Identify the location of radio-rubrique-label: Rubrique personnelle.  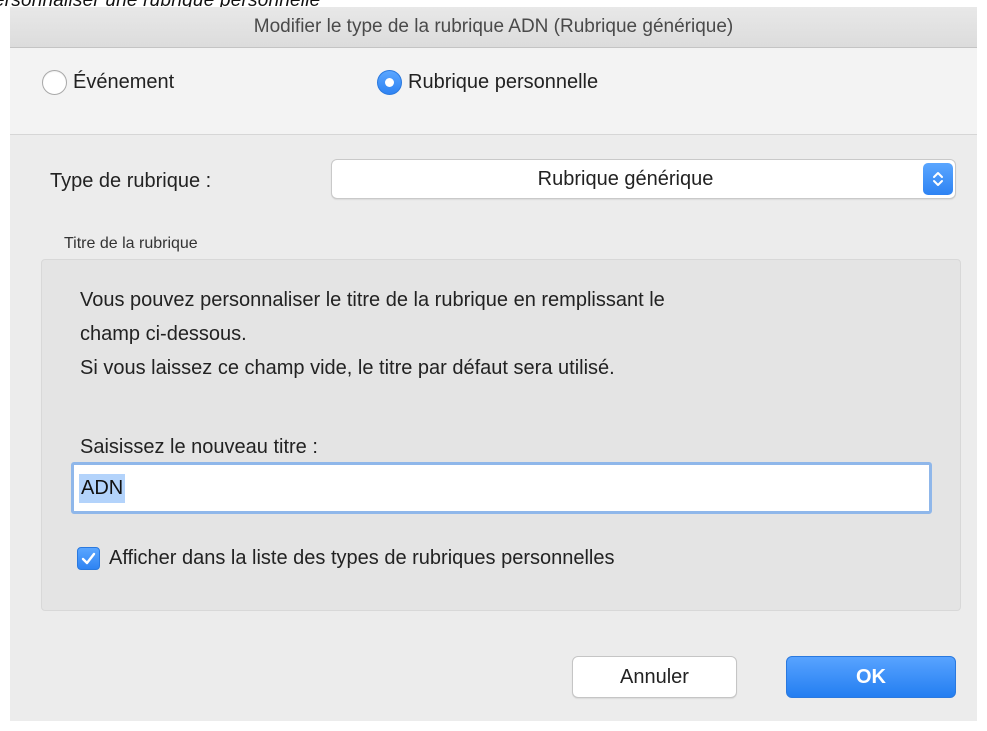
(503, 82).